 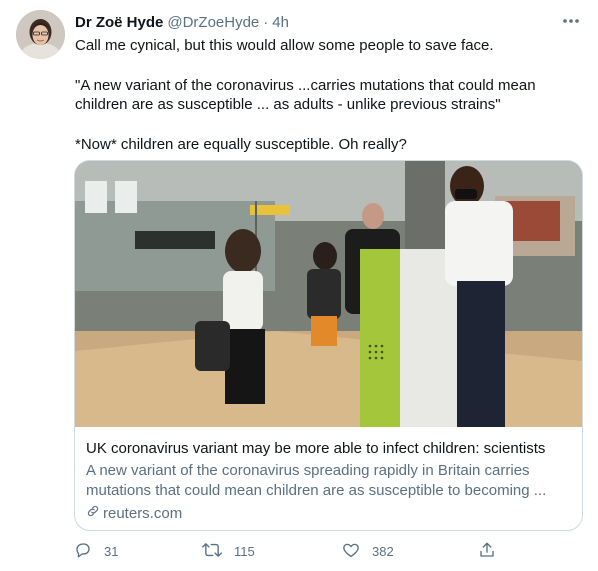 I want to click on more-horizontal-icon, so click(x=571, y=21).